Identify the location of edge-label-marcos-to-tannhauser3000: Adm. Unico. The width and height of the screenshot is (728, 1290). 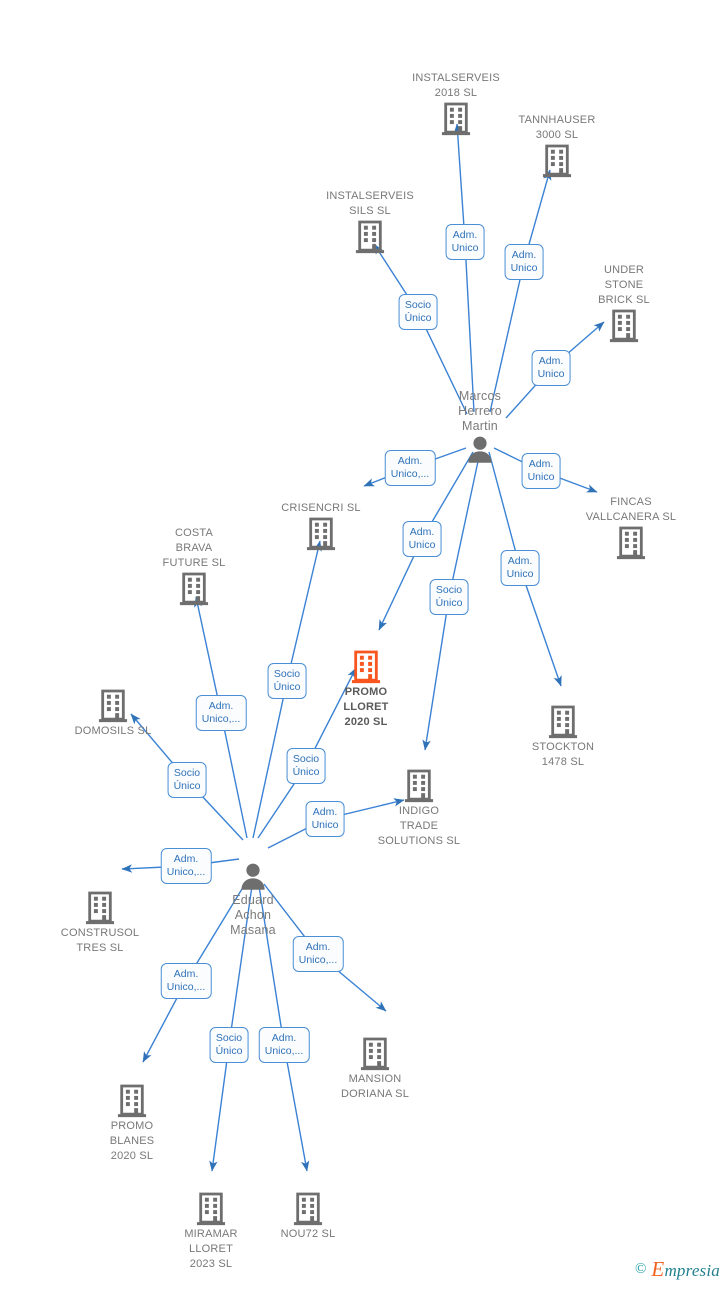
(524, 262).